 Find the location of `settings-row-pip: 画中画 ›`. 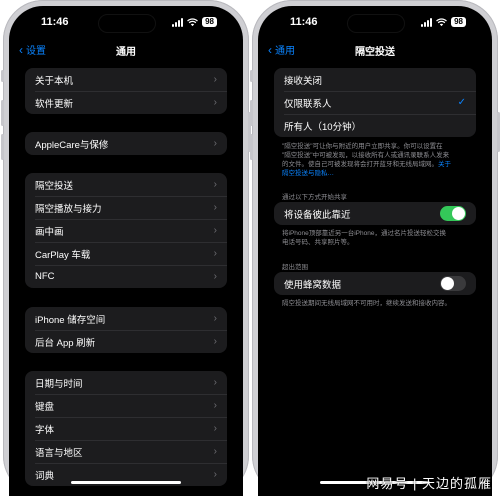

settings-row-pip: 画中画 › is located at coordinates (126, 230).